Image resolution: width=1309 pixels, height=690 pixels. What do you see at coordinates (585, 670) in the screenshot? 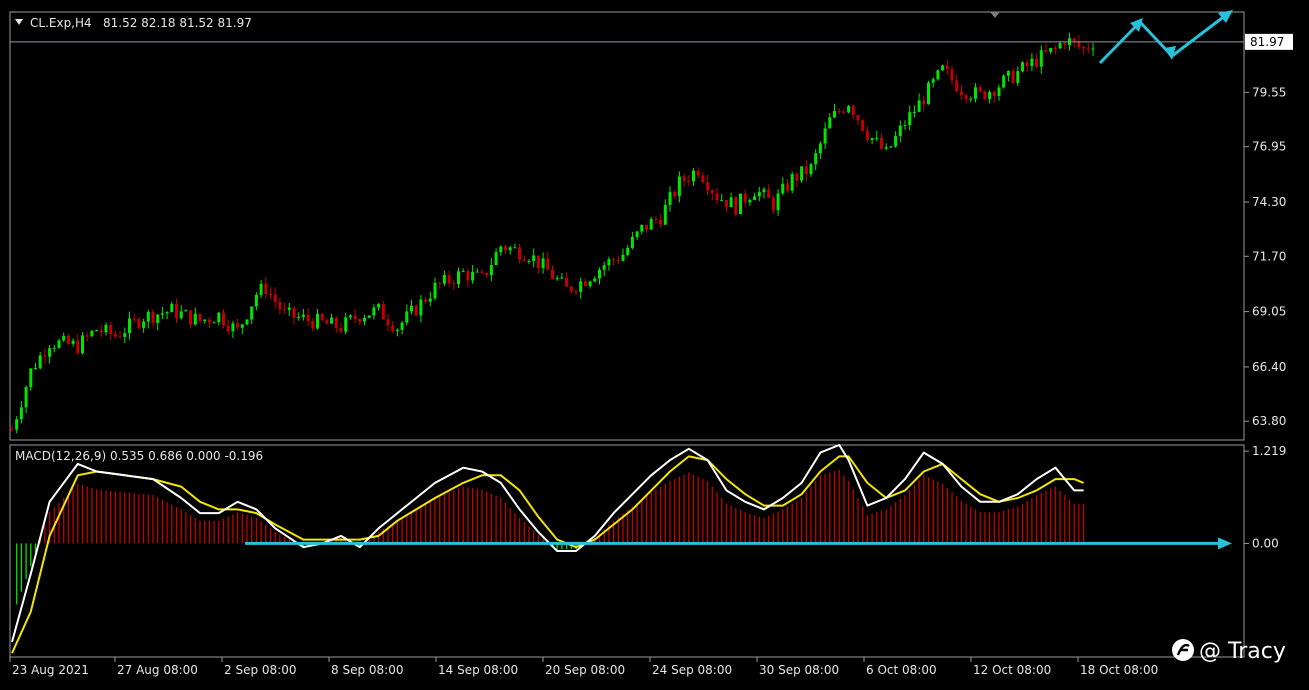
I see `time-tick-label: 20 Sep 08:00` at bounding box center [585, 670].